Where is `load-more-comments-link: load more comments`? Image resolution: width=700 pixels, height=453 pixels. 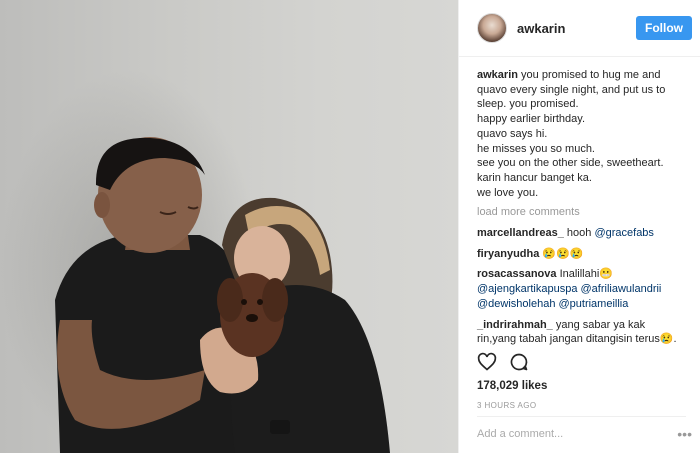
load-more-comments-link: load more comments is located at coordinates (581, 212).